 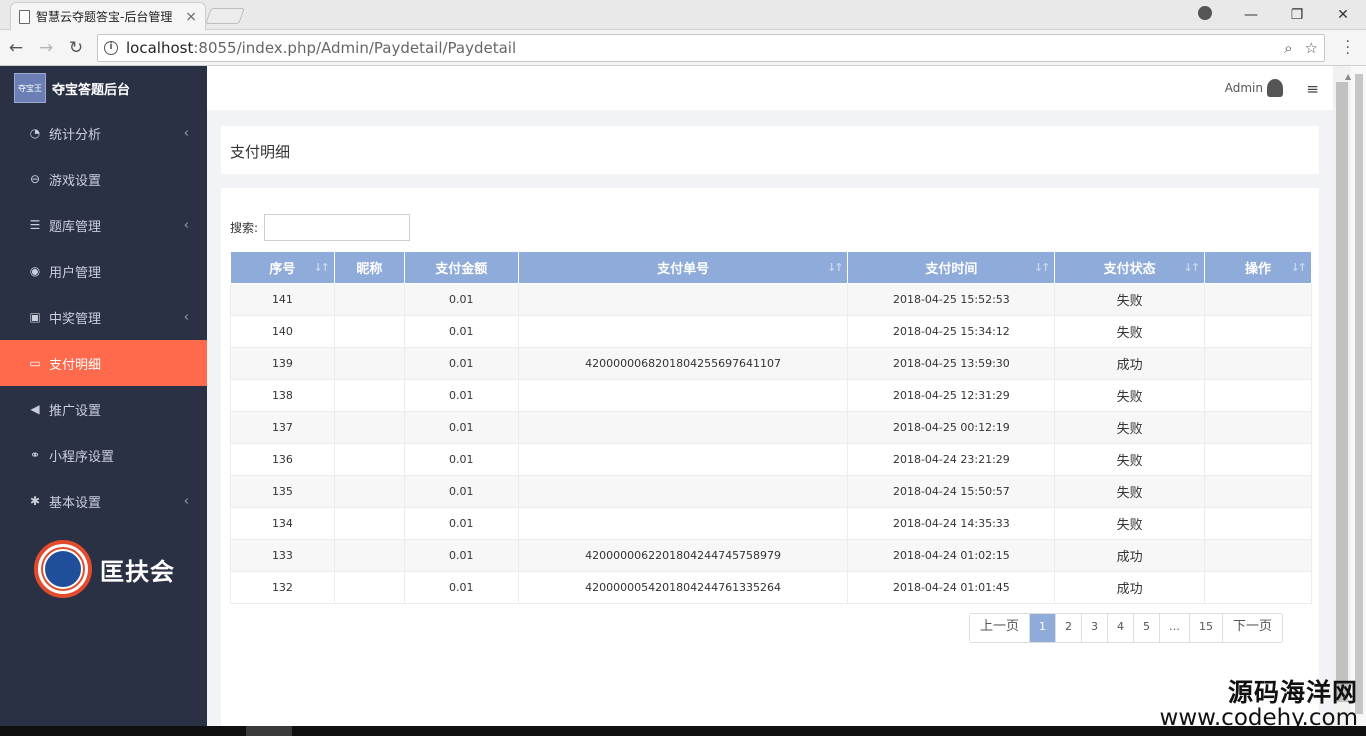 I want to click on table-cell: 141, so click(x=282, y=299).